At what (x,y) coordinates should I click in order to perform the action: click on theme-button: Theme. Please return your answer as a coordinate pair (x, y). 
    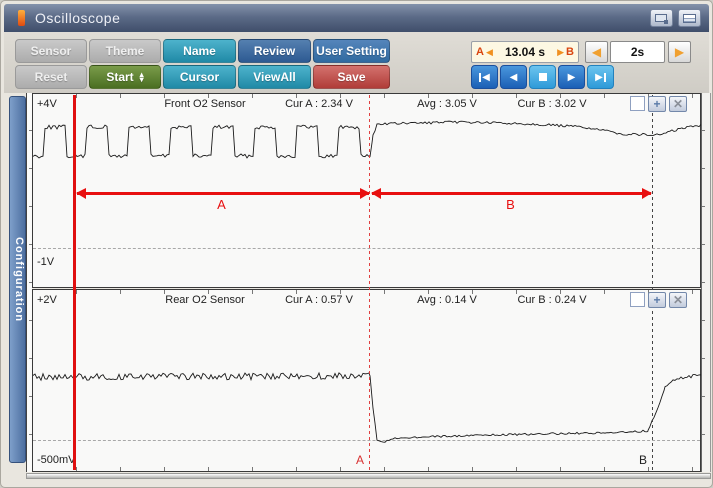
    Looking at the image, I should click on (125, 51).